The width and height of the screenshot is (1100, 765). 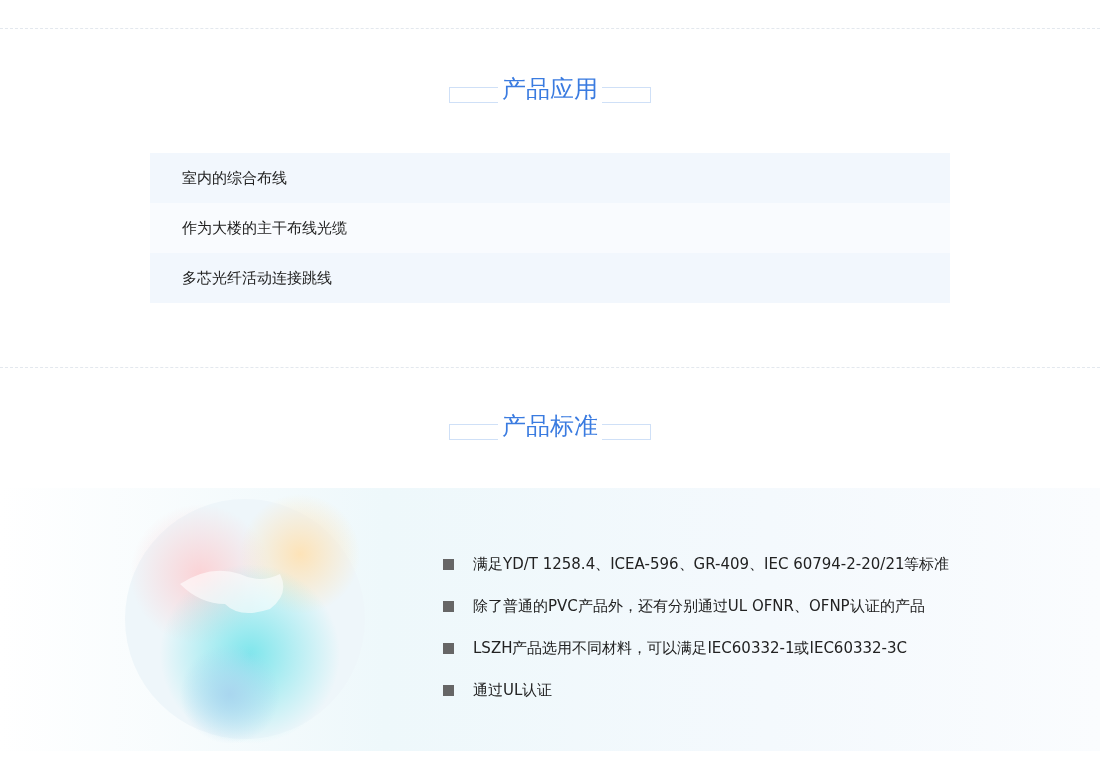 What do you see at coordinates (513, 690) in the screenshot?
I see `standard-item: 通过UL认证` at bounding box center [513, 690].